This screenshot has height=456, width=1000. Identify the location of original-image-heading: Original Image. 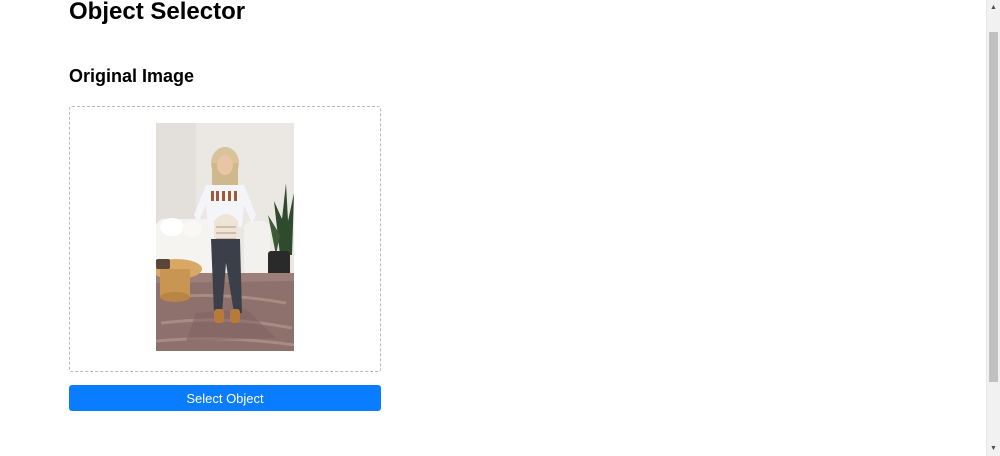
(132, 76).